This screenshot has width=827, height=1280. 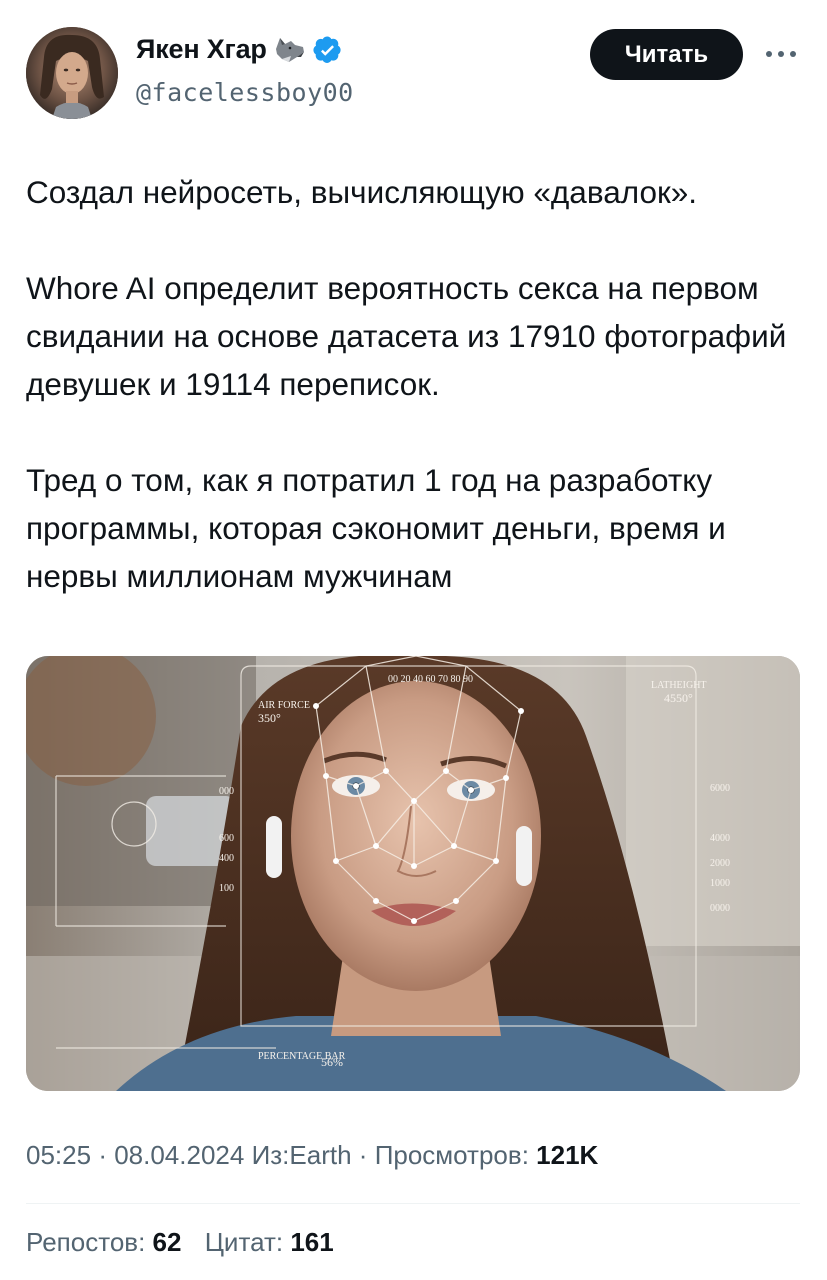 I want to click on quotes-count: 161, so click(x=312, y=1242).